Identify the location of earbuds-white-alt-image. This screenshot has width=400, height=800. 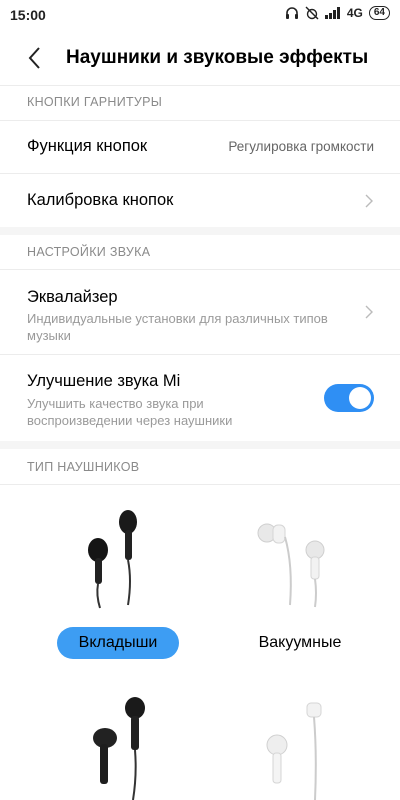
(295, 747).